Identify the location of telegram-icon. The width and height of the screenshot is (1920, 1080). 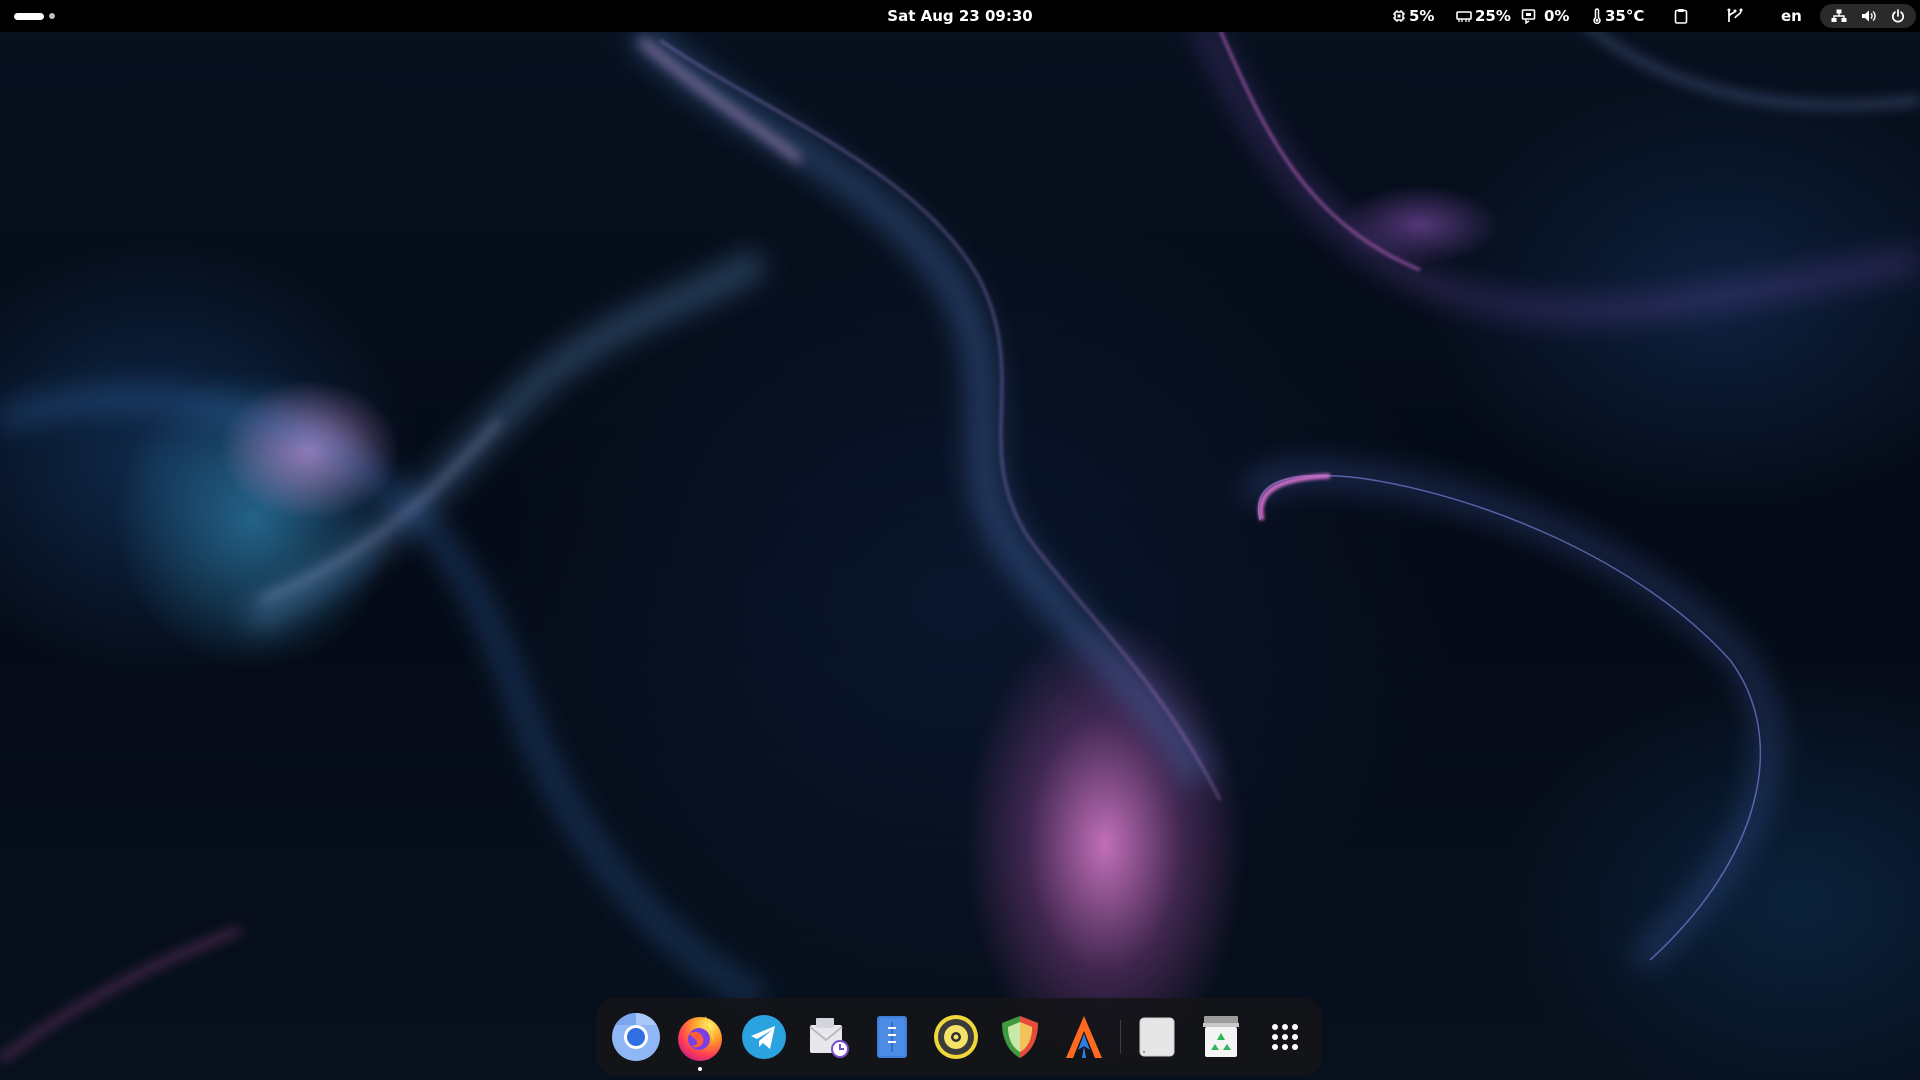
(764, 1037).